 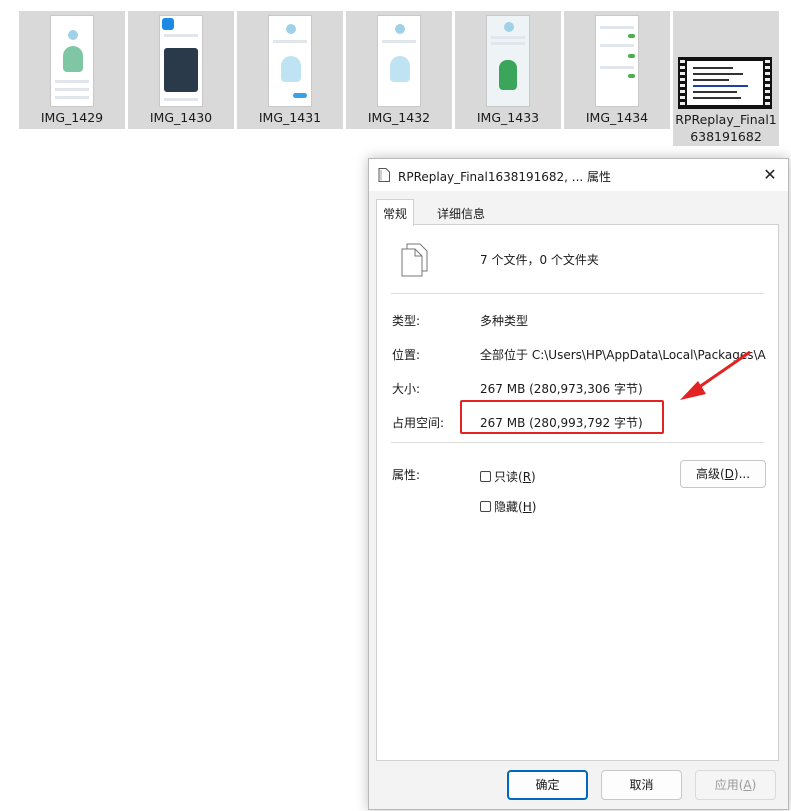 I want to click on file-item: IMG_1433, so click(x=508, y=70).